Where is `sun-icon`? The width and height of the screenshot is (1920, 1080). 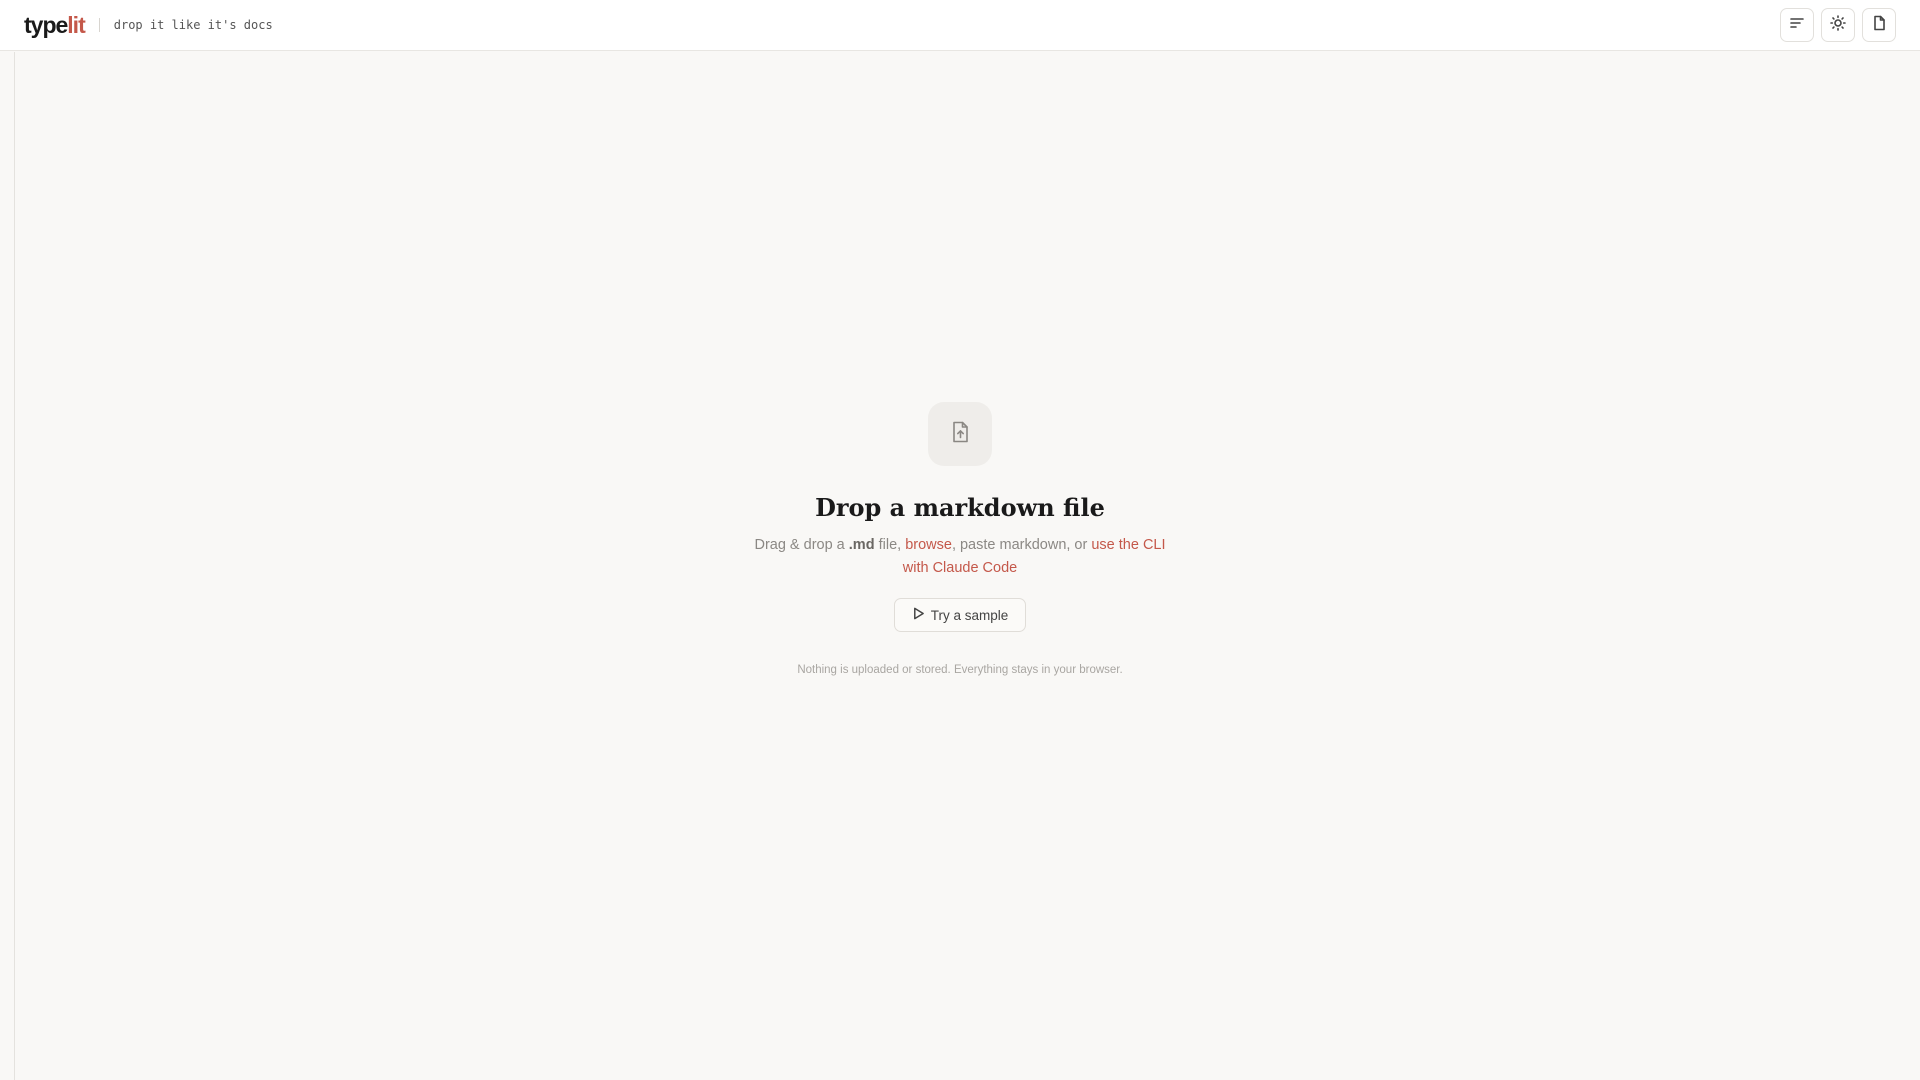 sun-icon is located at coordinates (1838, 25).